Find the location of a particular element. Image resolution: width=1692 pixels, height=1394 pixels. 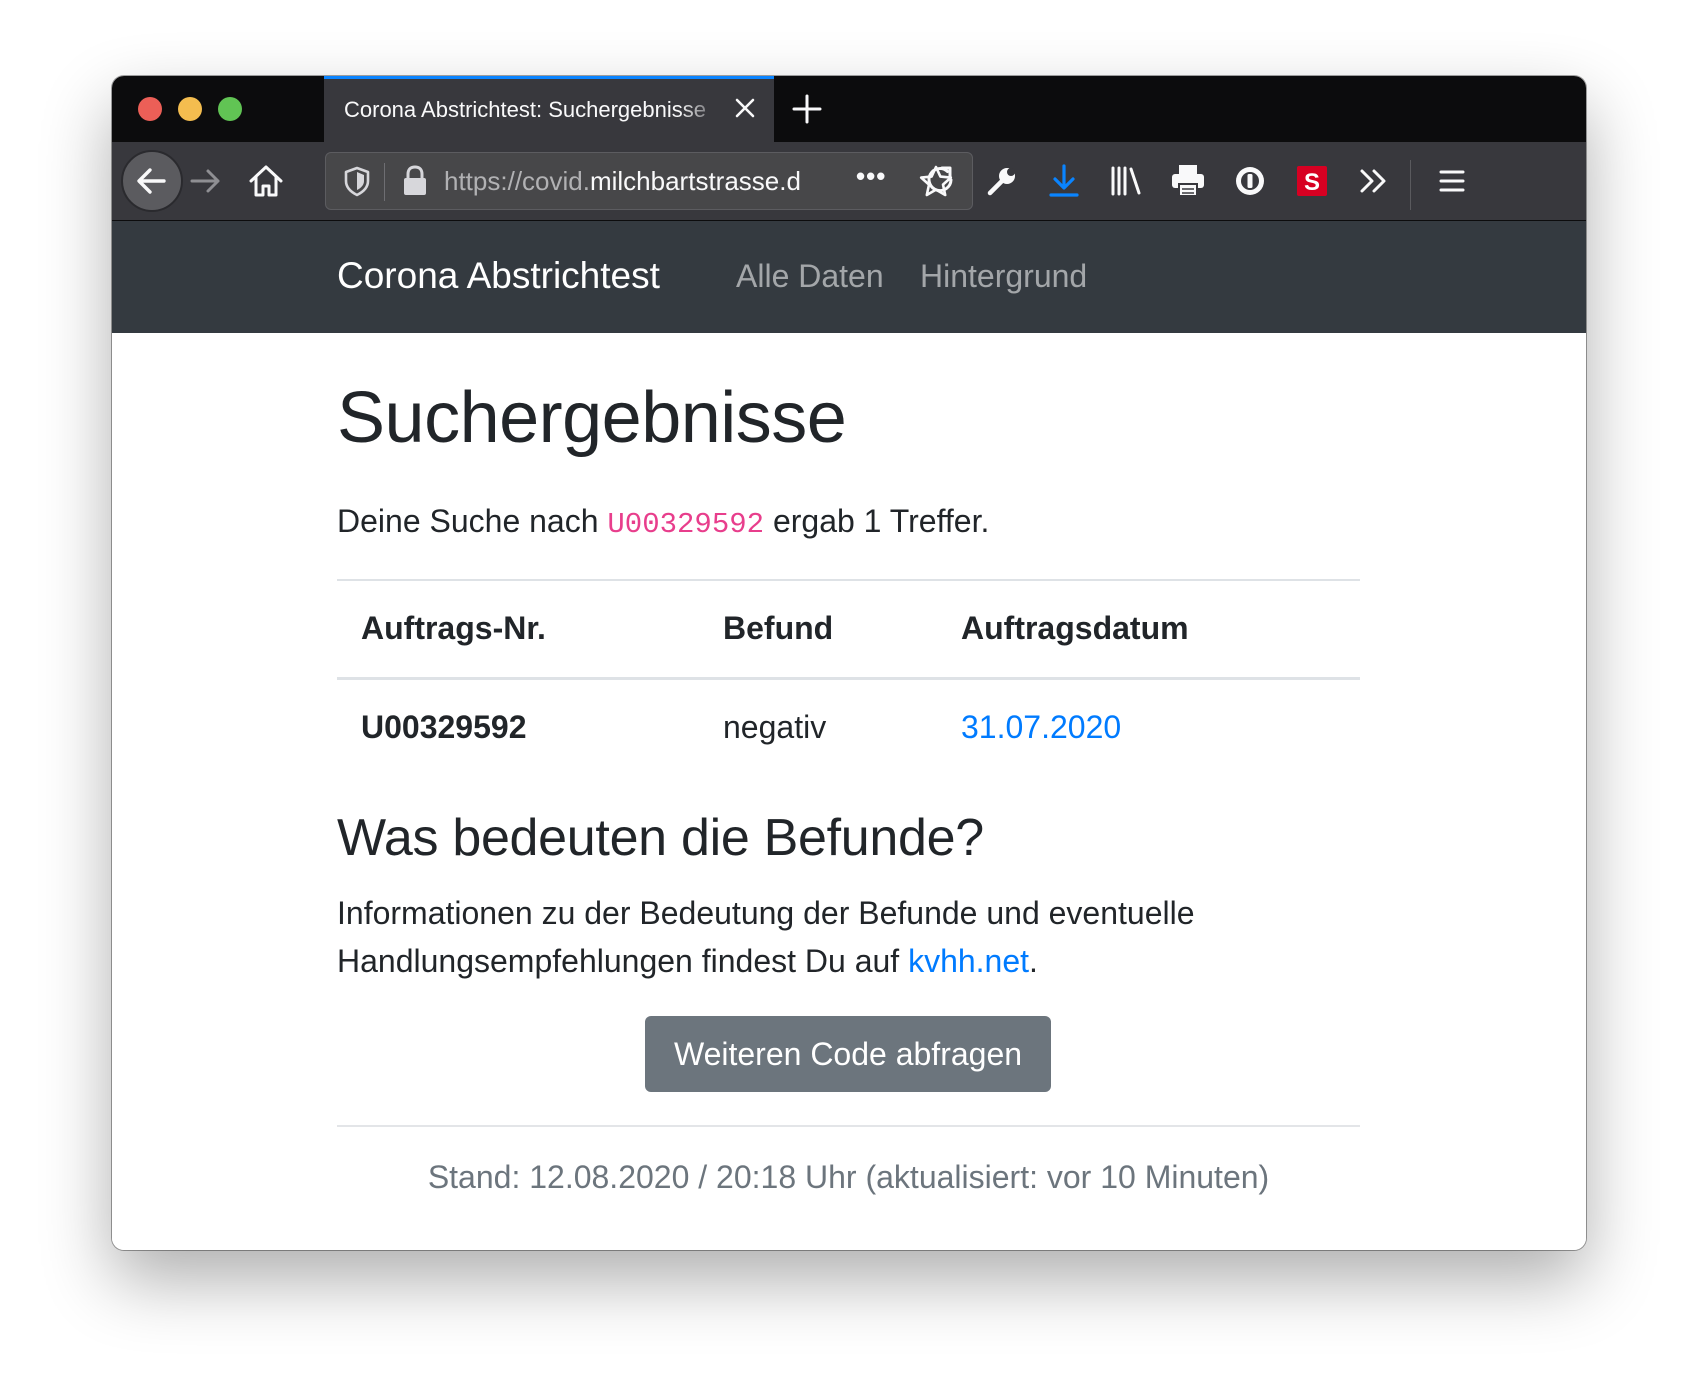

print-icon is located at coordinates (1188, 181).